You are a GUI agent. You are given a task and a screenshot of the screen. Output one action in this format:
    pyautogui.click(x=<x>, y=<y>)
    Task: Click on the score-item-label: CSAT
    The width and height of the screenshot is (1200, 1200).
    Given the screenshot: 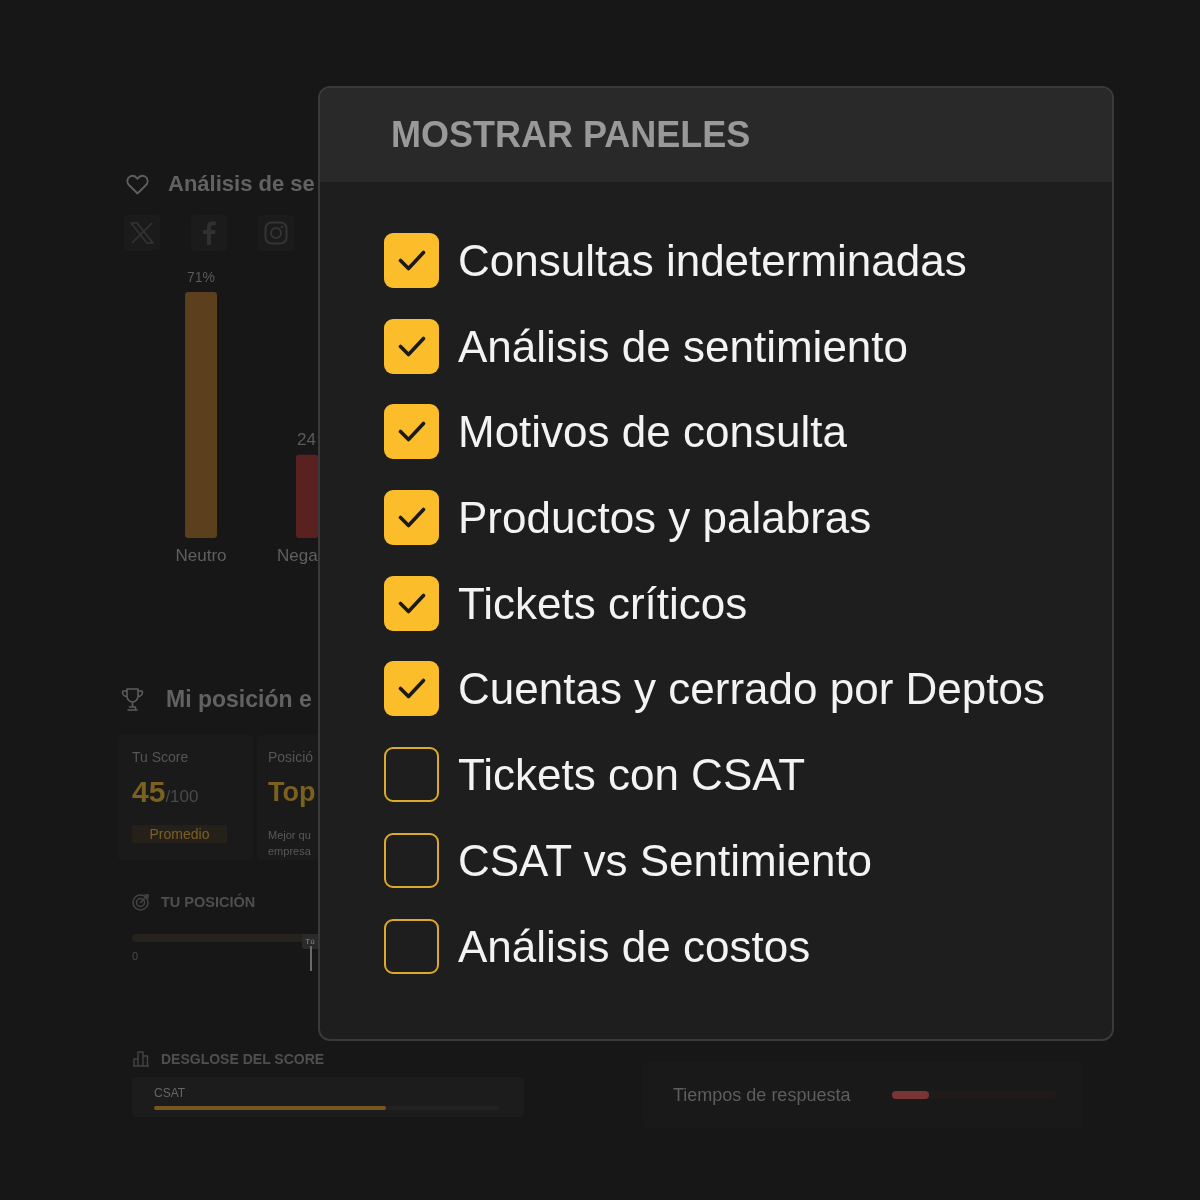 What is the action you would take?
    pyautogui.click(x=170, y=1093)
    